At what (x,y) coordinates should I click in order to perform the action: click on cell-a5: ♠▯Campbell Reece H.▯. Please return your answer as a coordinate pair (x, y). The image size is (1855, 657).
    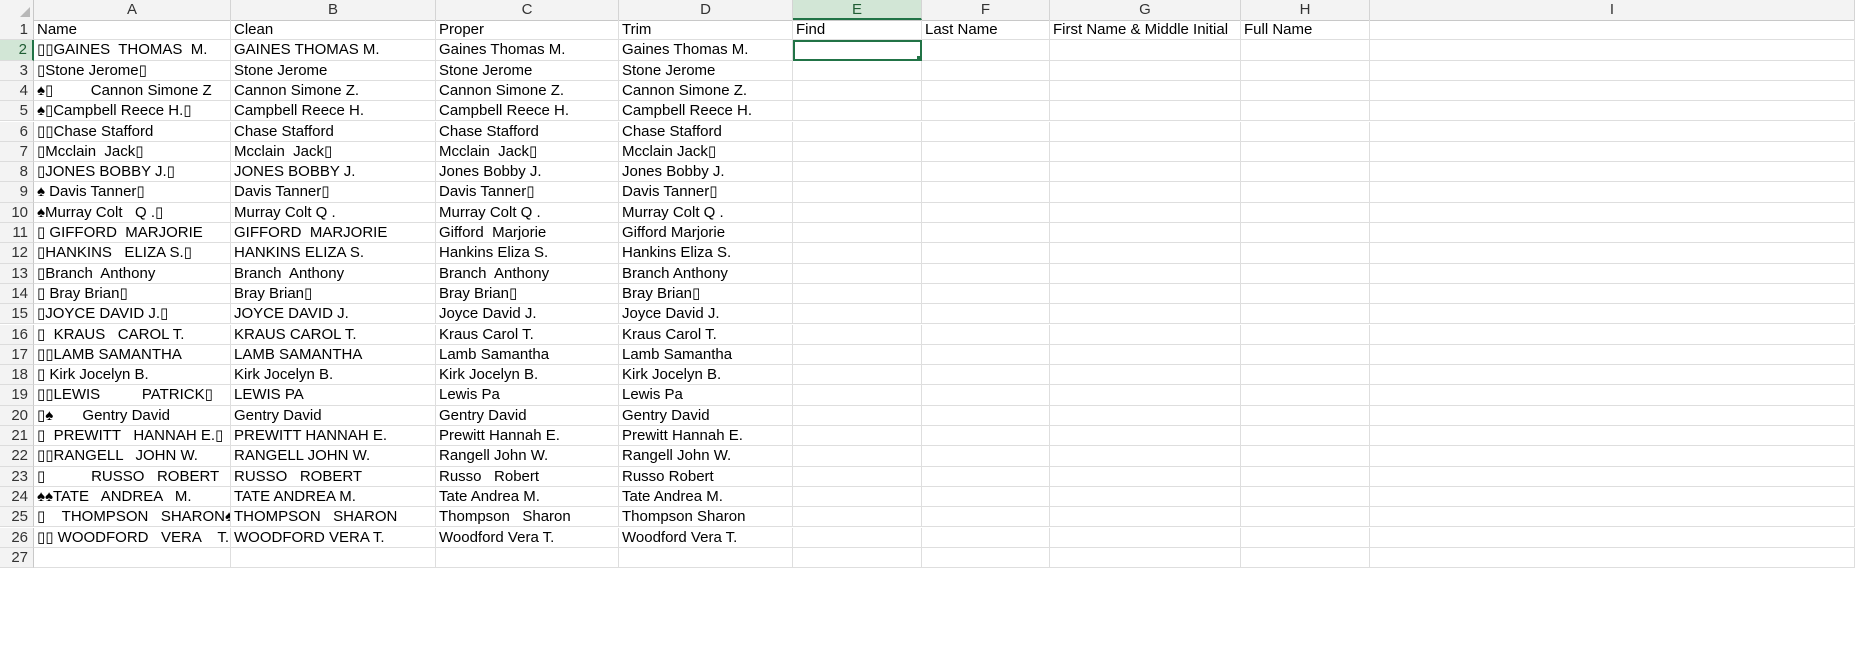
    Looking at the image, I should click on (132, 111).